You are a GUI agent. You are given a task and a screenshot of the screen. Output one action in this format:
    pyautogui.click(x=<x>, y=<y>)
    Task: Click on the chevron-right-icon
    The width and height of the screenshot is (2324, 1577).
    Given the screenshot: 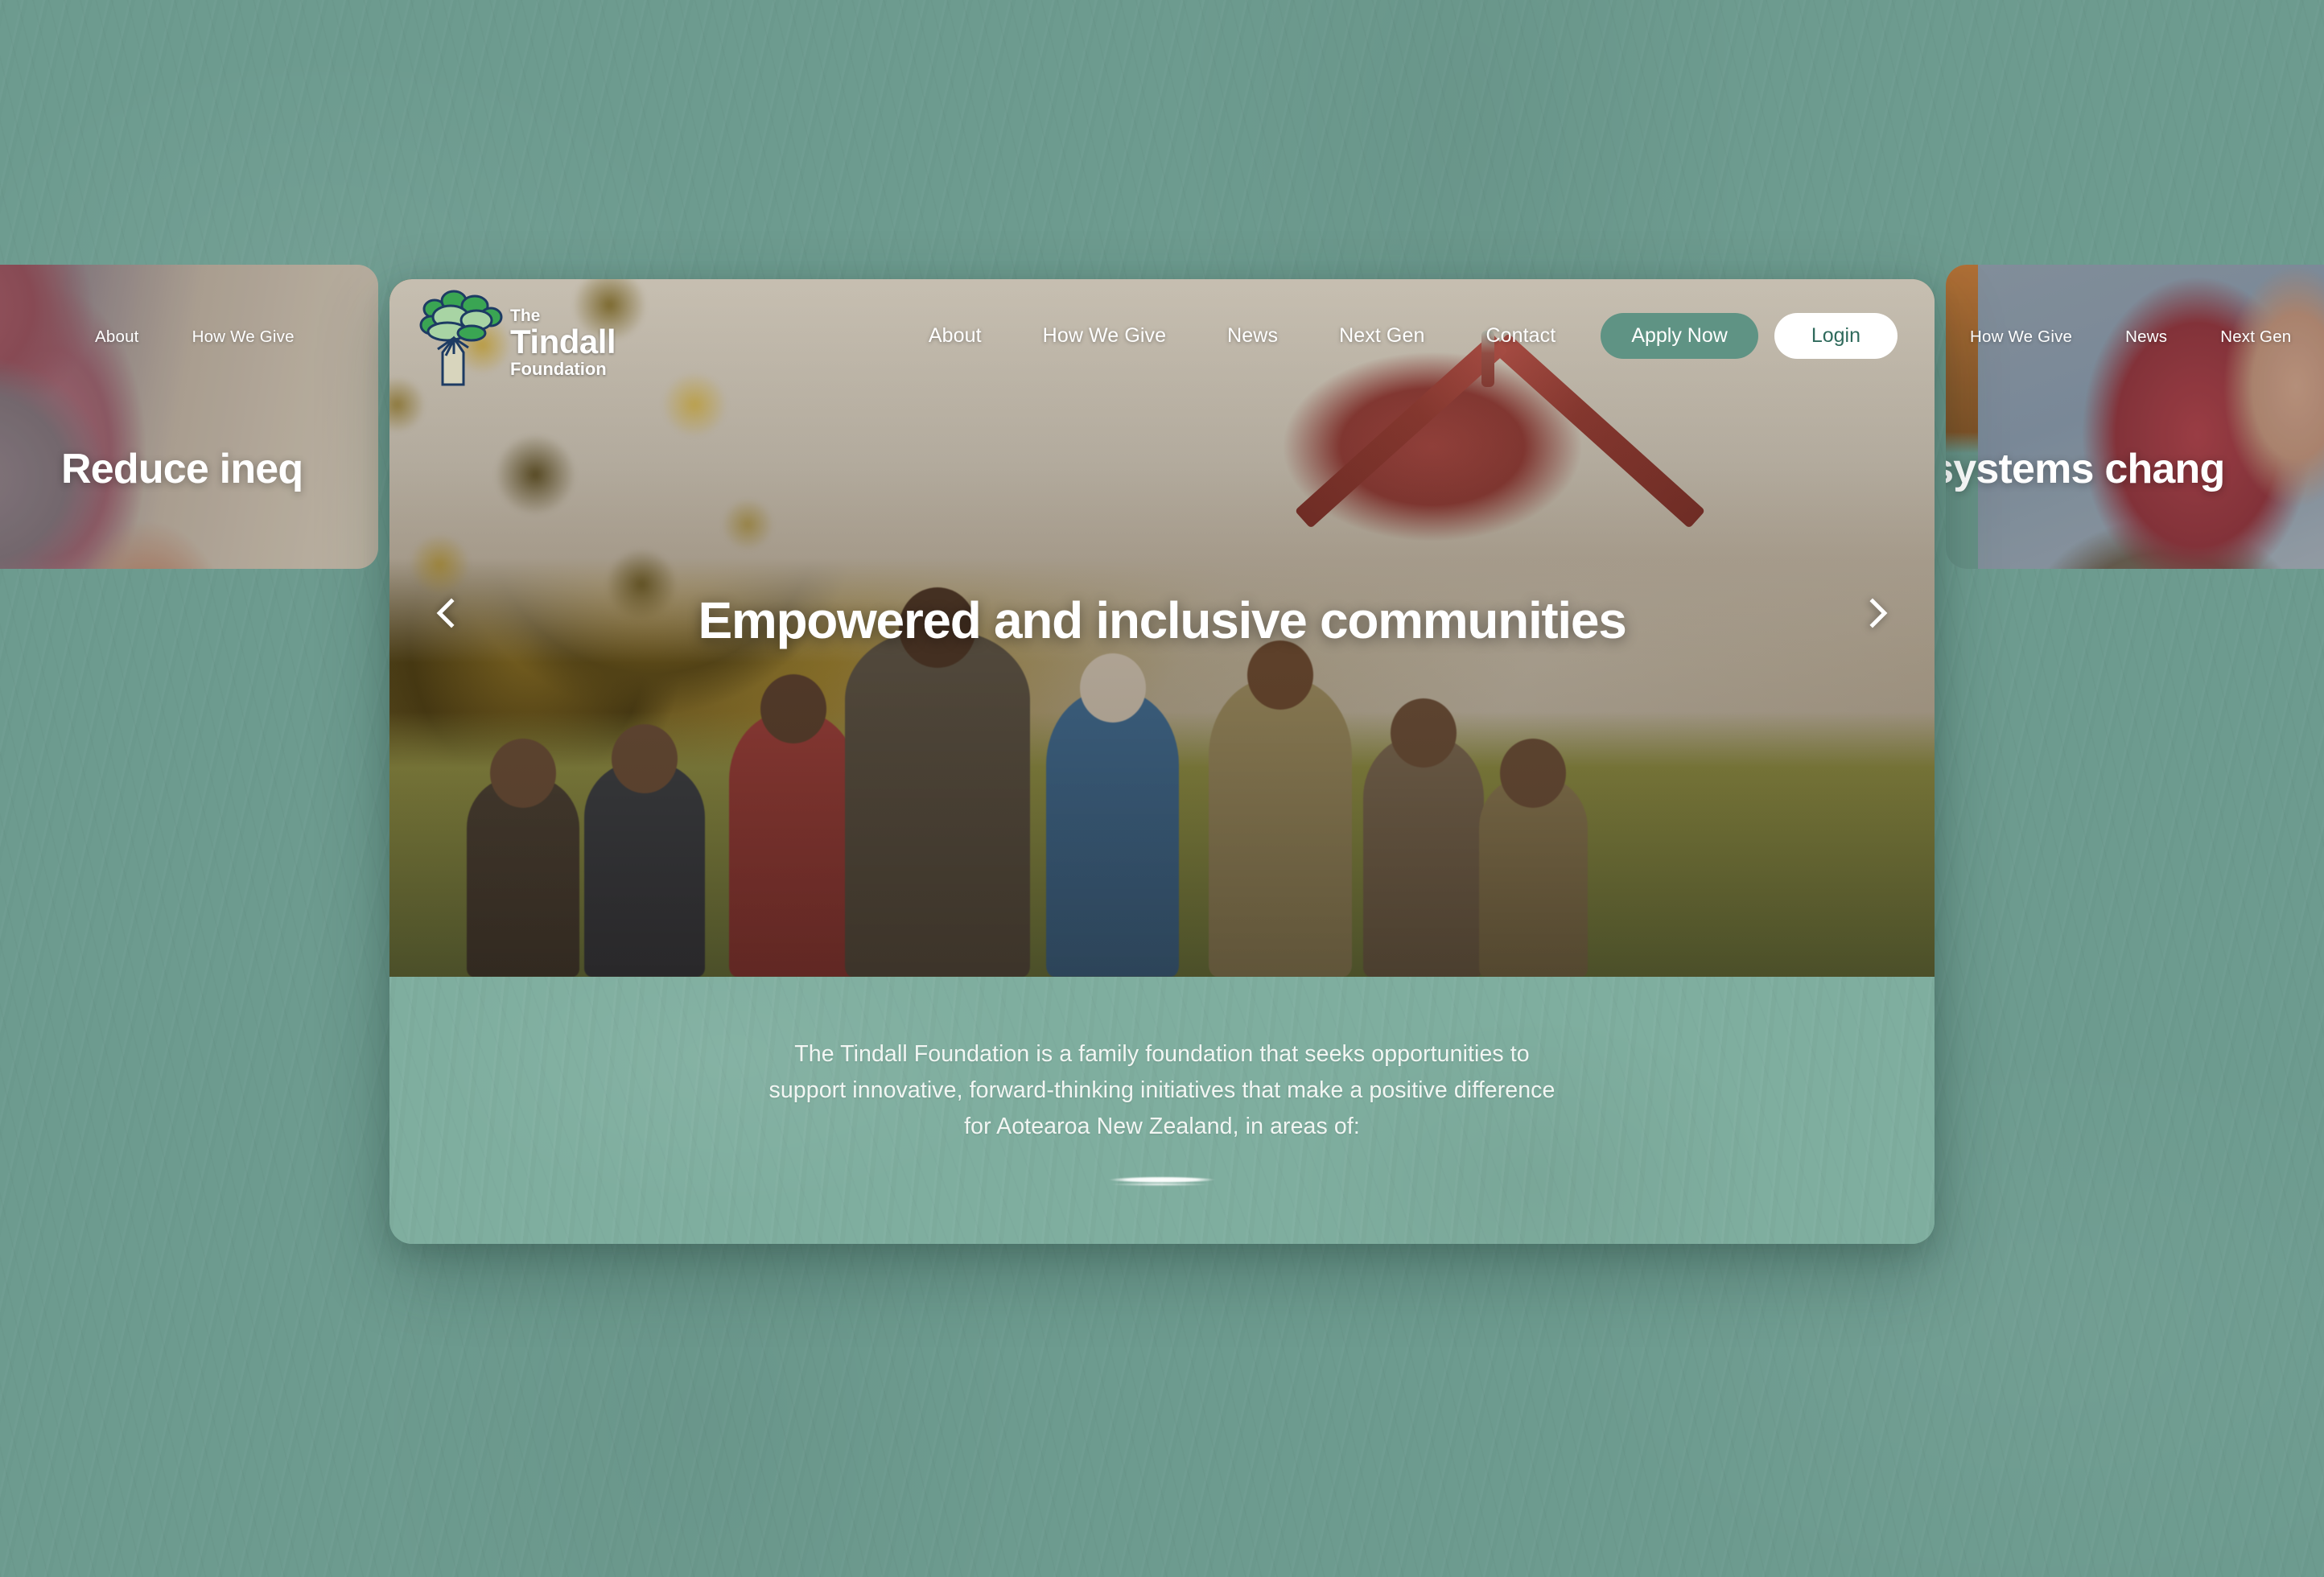 What is the action you would take?
    pyautogui.click(x=1876, y=613)
    